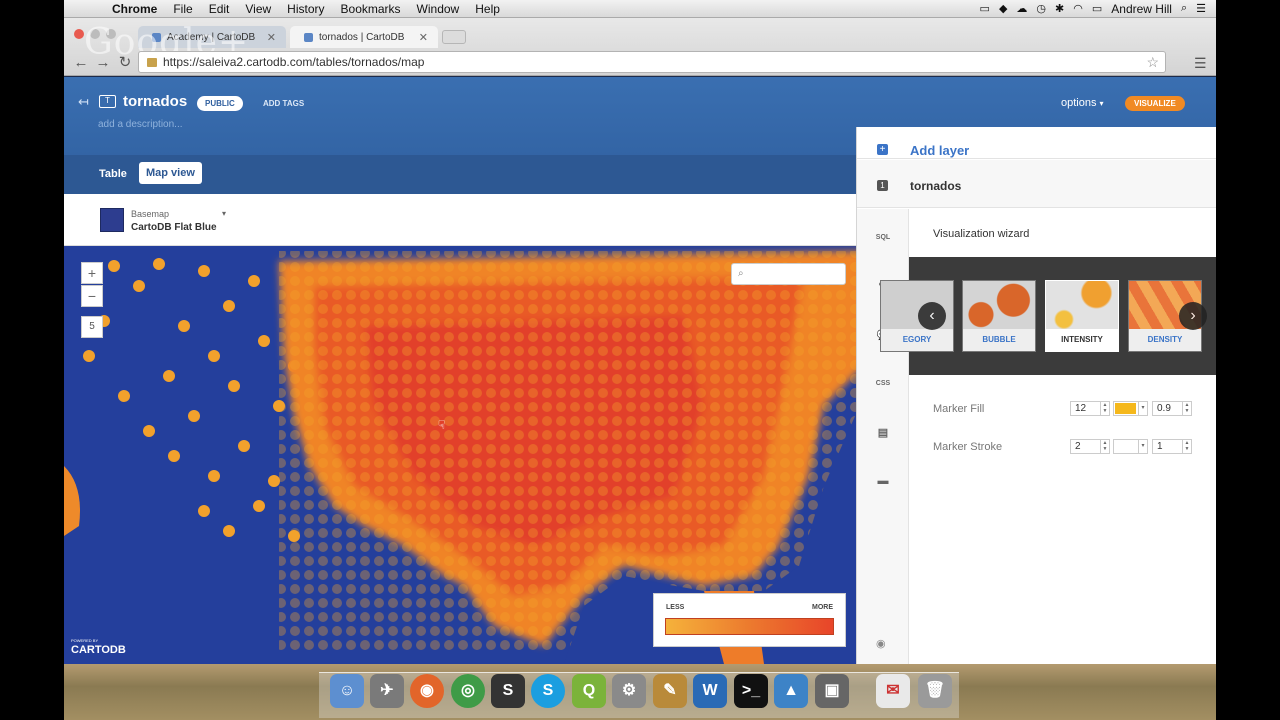 Image resolution: width=1280 pixels, height=720 pixels. What do you see at coordinates (1160, 446) in the screenshot?
I see `stepper-value: 1` at bounding box center [1160, 446].